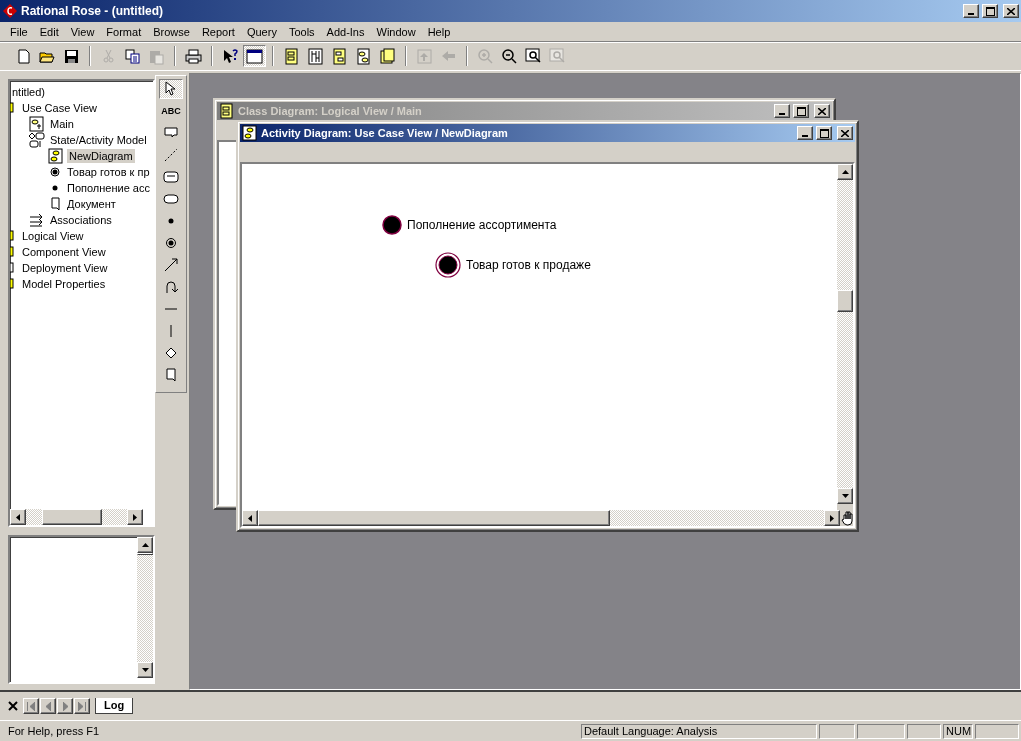 The height and width of the screenshot is (741, 1021). What do you see at coordinates (54, 731) in the screenshot?
I see `status-text: For Help, press F1` at bounding box center [54, 731].